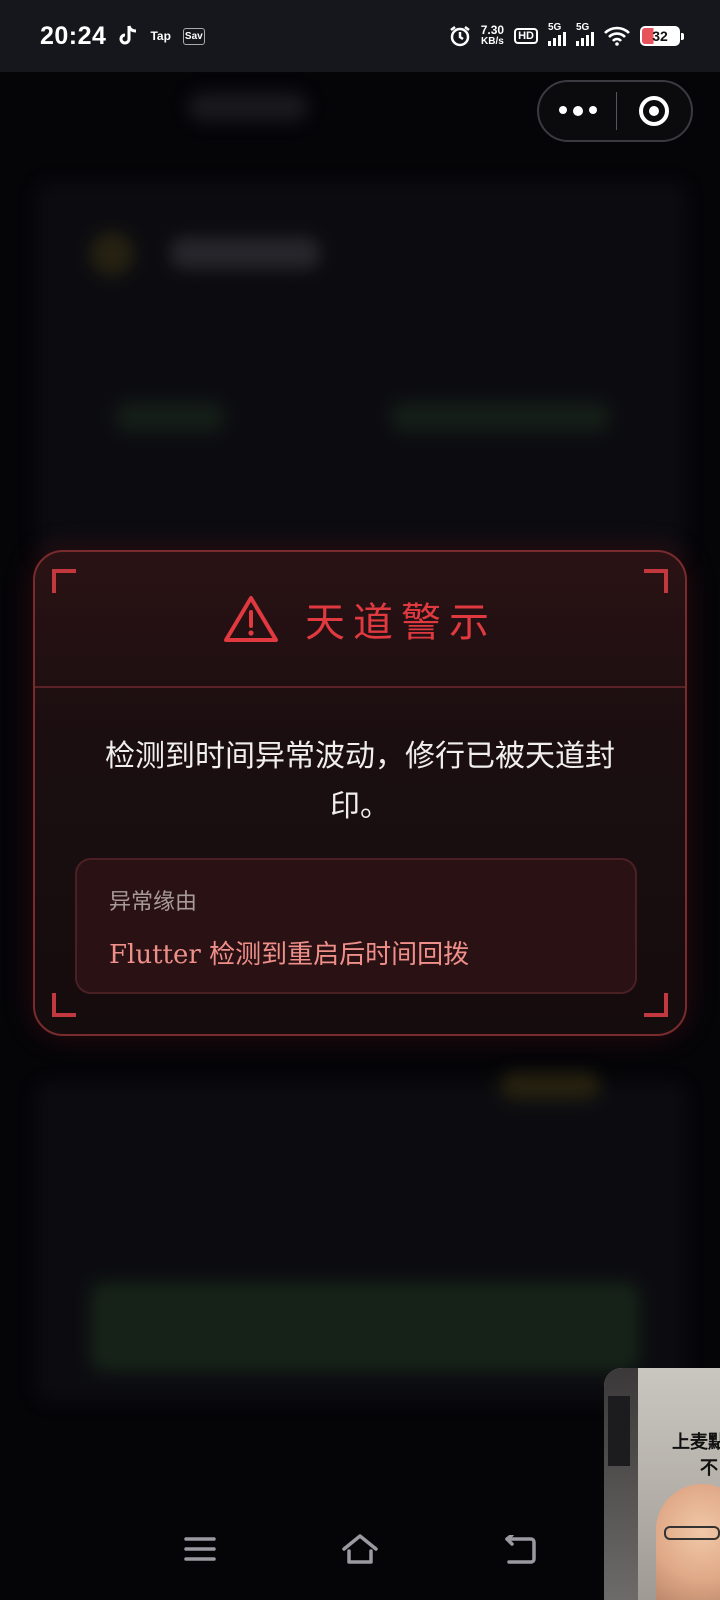 The width and height of the screenshot is (720, 1600). What do you see at coordinates (360, 1549) in the screenshot?
I see `home-nav-button` at bounding box center [360, 1549].